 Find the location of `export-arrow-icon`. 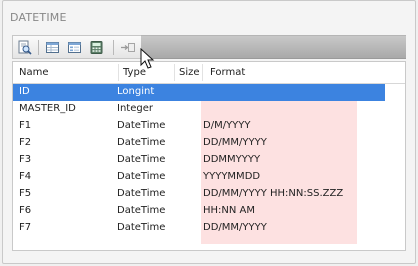

export-arrow-icon is located at coordinates (127, 47).